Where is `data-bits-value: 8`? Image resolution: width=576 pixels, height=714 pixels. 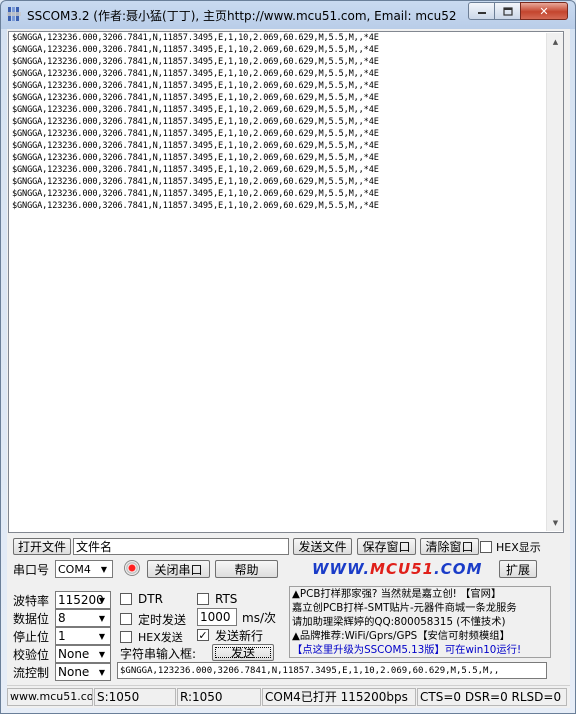 data-bits-value: 8 is located at coordinates (62, 618).